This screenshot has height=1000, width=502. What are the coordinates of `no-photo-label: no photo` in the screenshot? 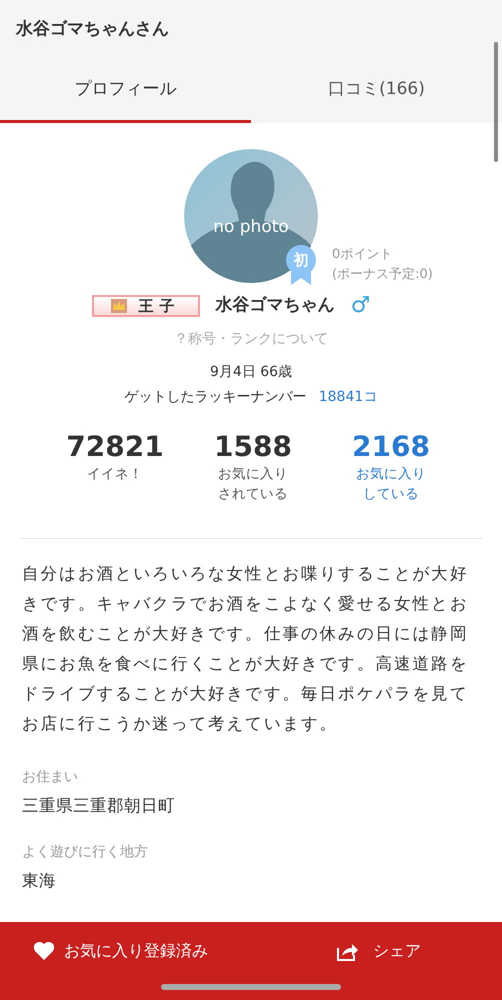 It's located at (251, 227).